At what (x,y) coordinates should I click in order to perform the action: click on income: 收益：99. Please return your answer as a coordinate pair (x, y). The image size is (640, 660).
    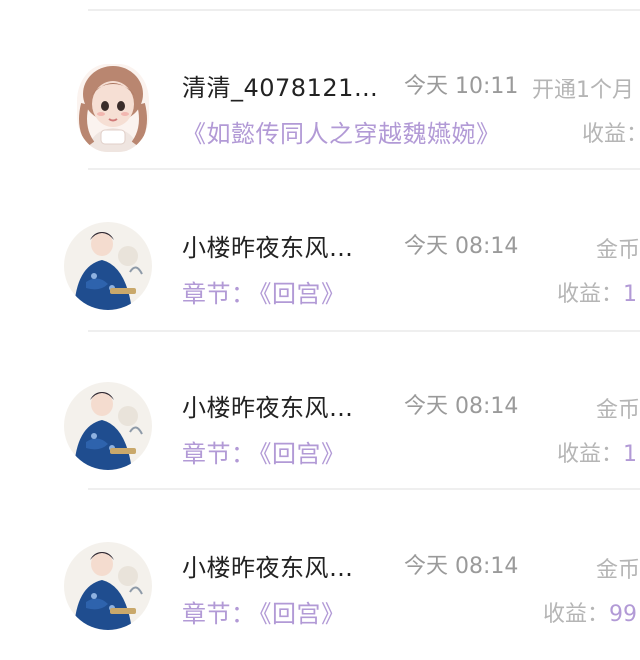
    Looking at the image, I should click on (590, 612).